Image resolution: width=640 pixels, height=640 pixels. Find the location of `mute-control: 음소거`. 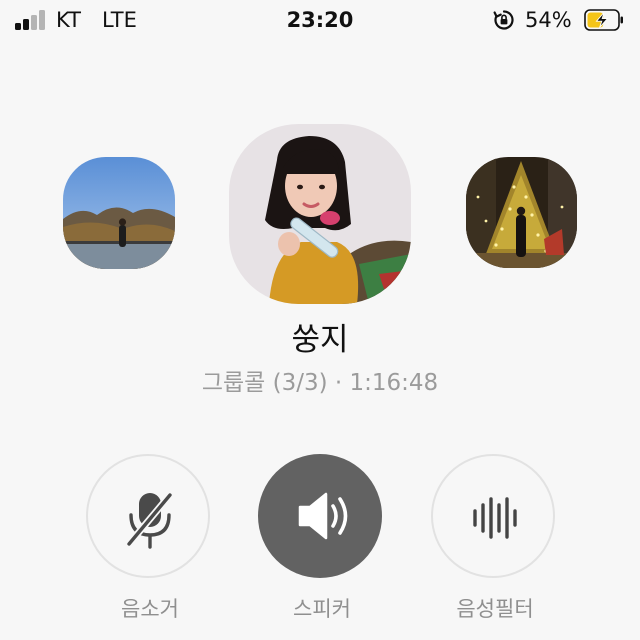

mute-control: 음소거 is located at coordinates (150, 547).